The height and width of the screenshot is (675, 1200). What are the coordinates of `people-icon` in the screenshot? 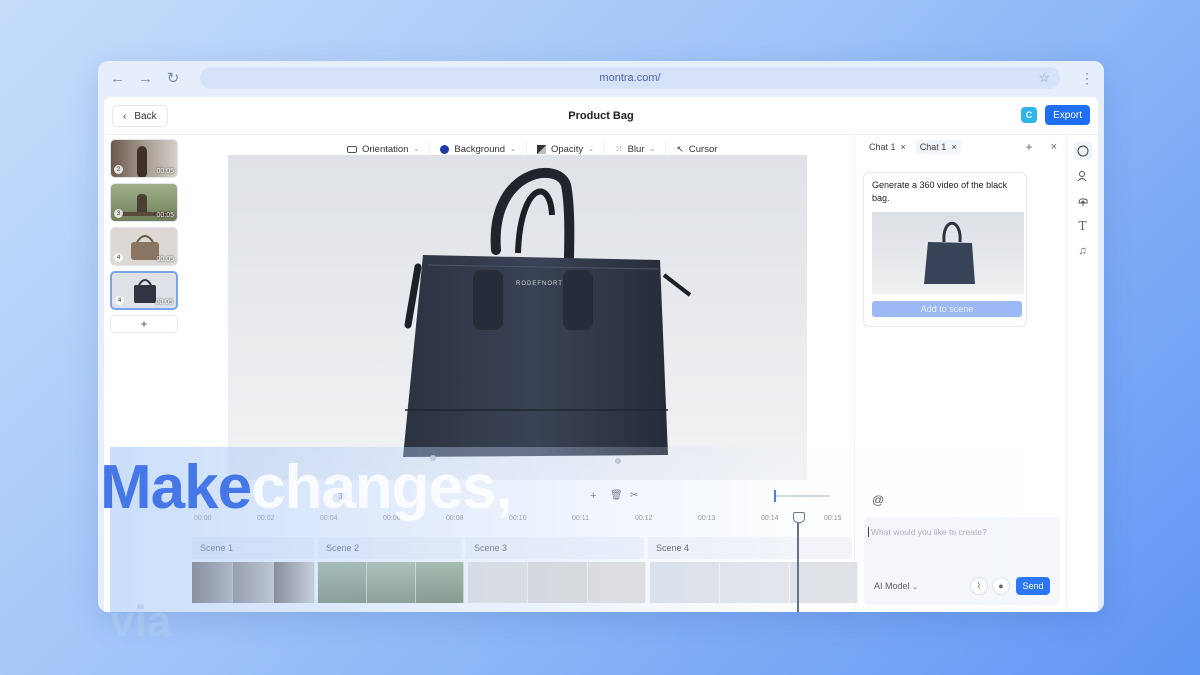 It's located at (1083, 176).